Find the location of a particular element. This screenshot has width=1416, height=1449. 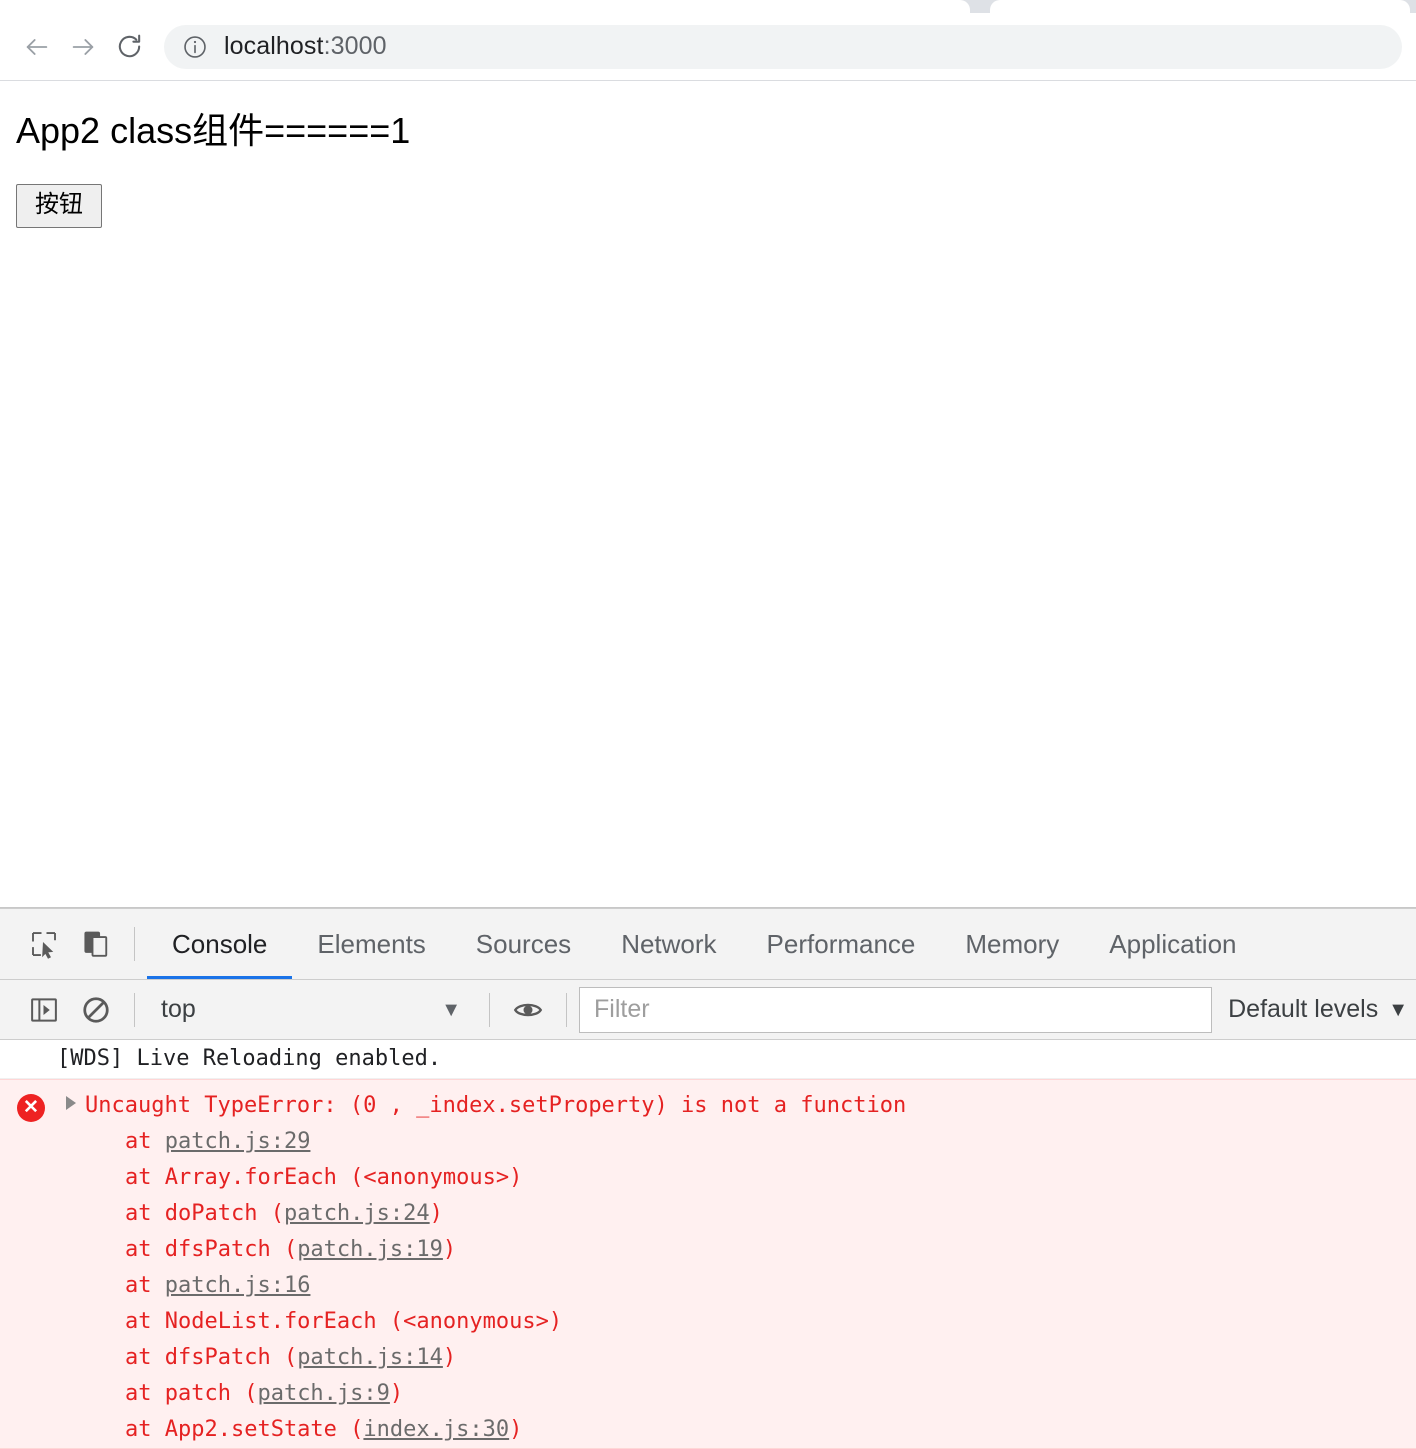

stack-frame: at dfsPatch (patch.js:19) is located at coordinates (770, 1250).